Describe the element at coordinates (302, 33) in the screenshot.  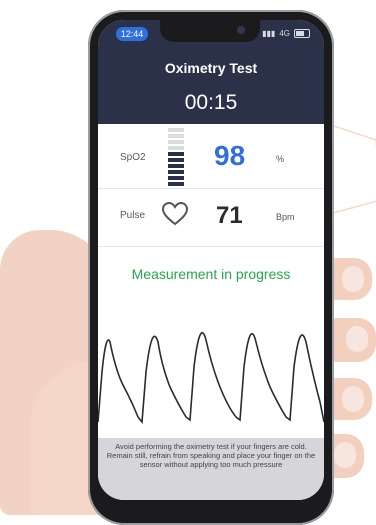
I see `battery-icon` at that location.